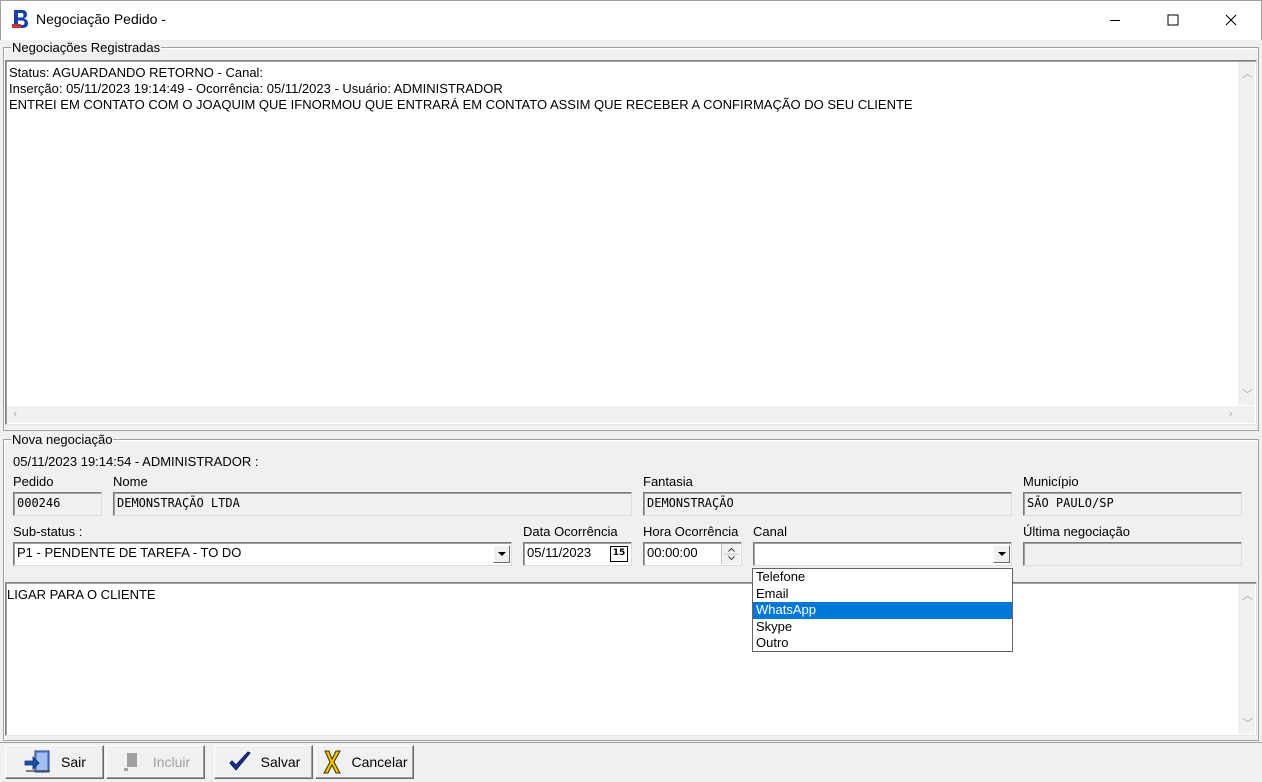 The width and height of the screenshot is (1262, 782). Describe the element at coordinates (57, 504) in the screenshot. I see `pedido-field: 000246` at that location.